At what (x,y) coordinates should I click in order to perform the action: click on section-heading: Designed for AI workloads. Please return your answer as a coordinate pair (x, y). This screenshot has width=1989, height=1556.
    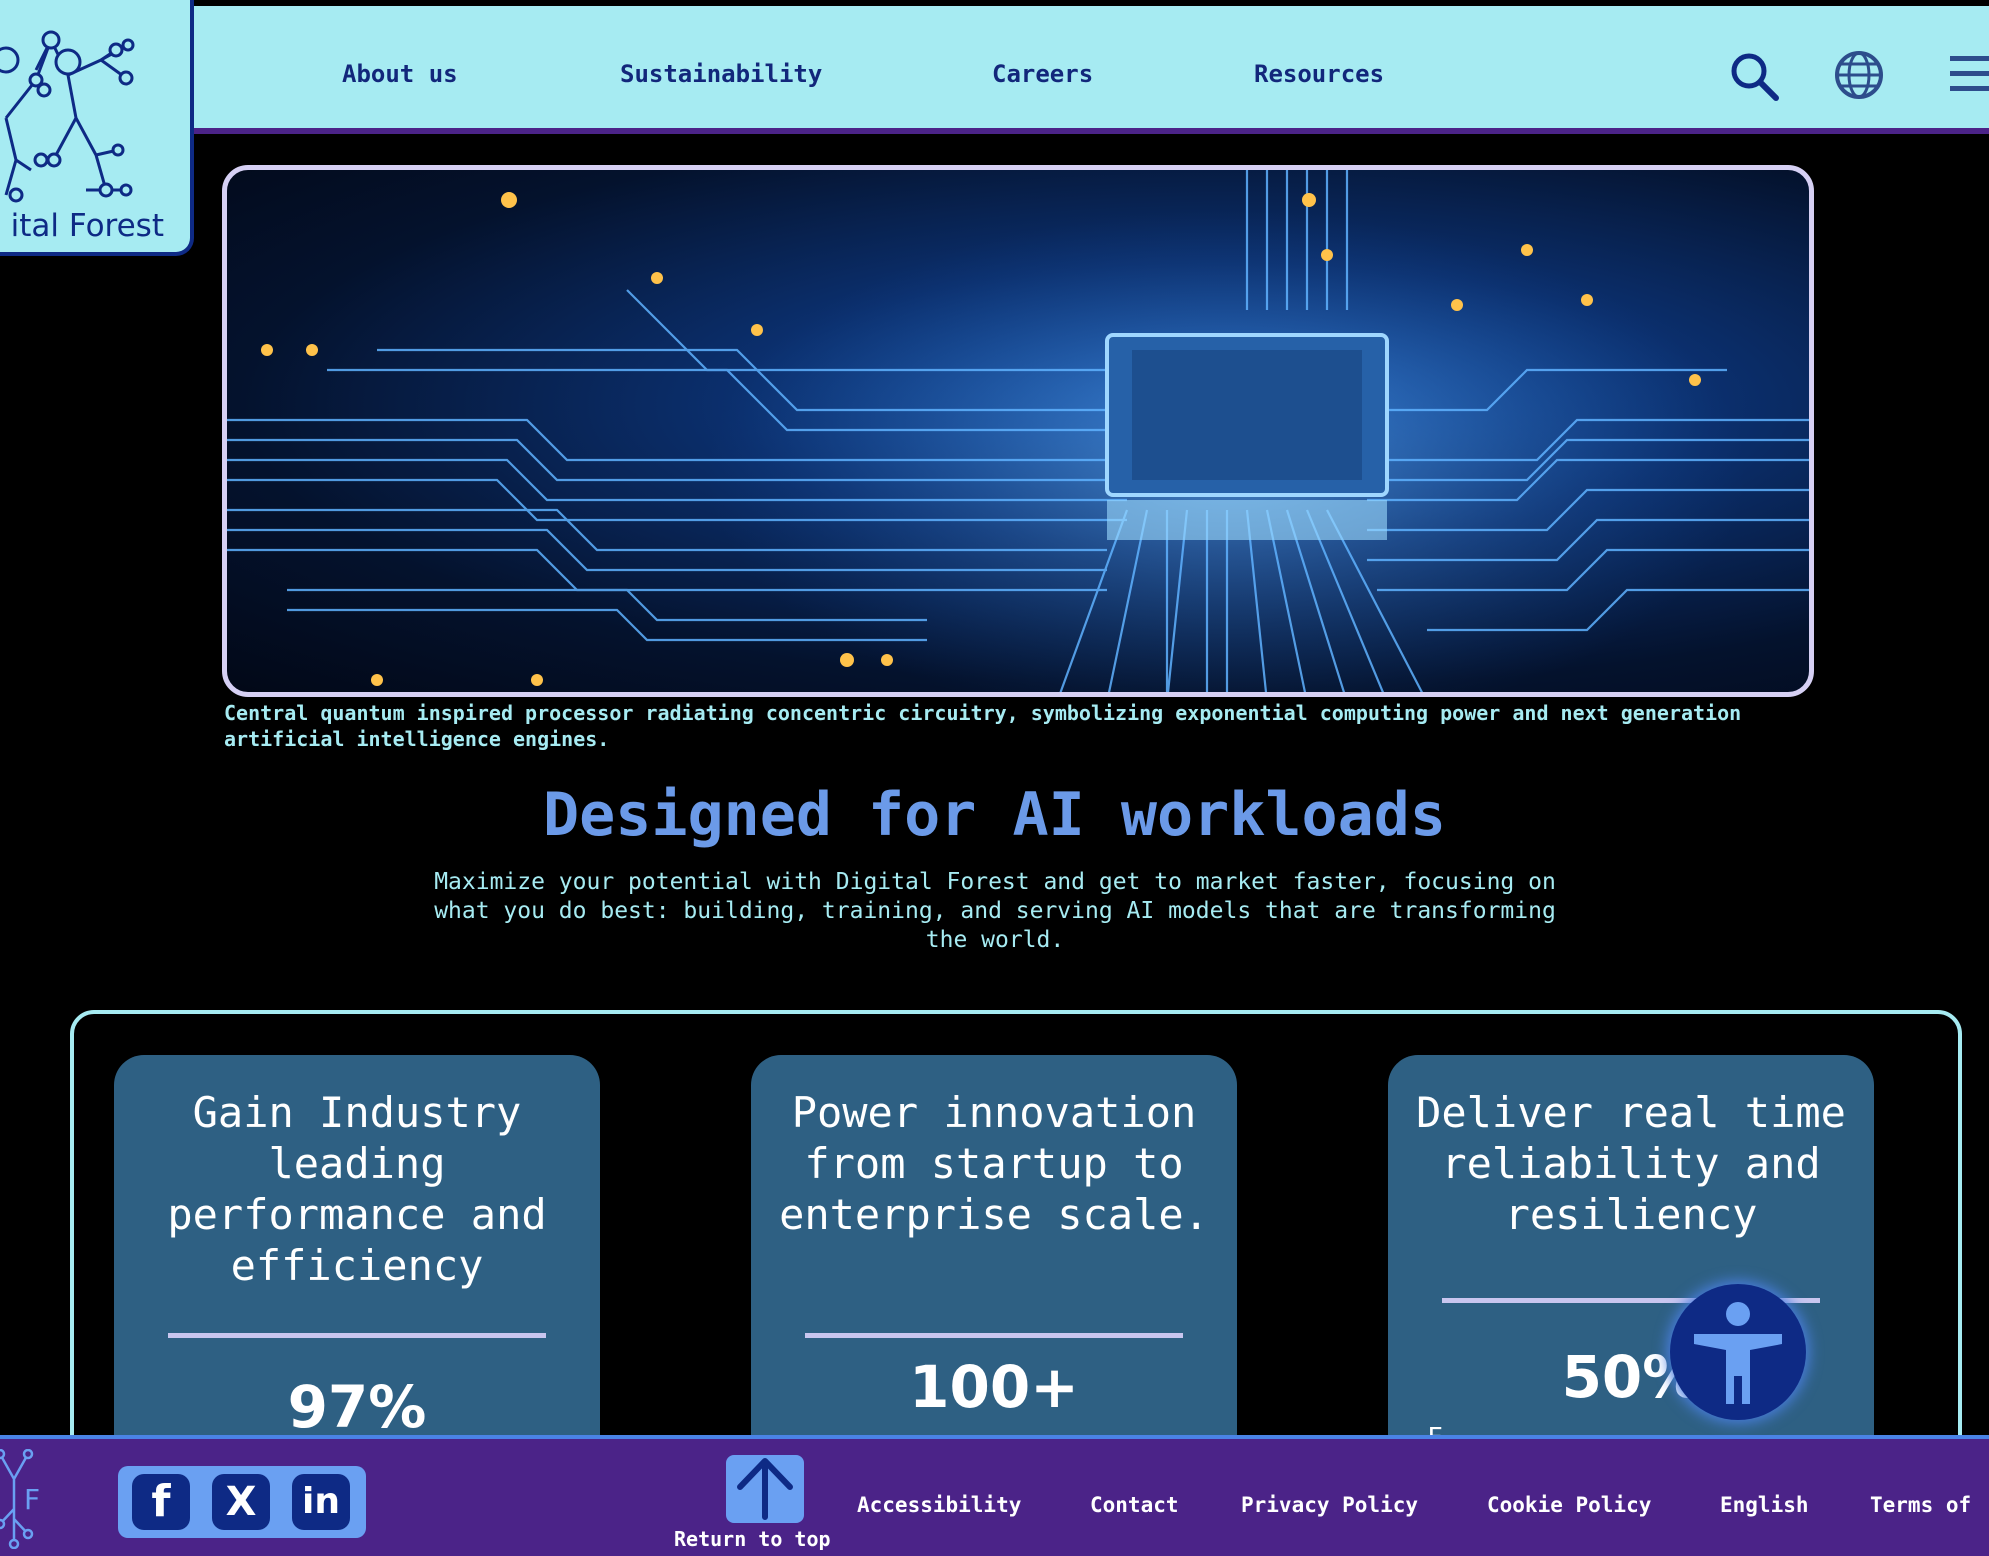
    Looking at the image, I should click on (994, 815).